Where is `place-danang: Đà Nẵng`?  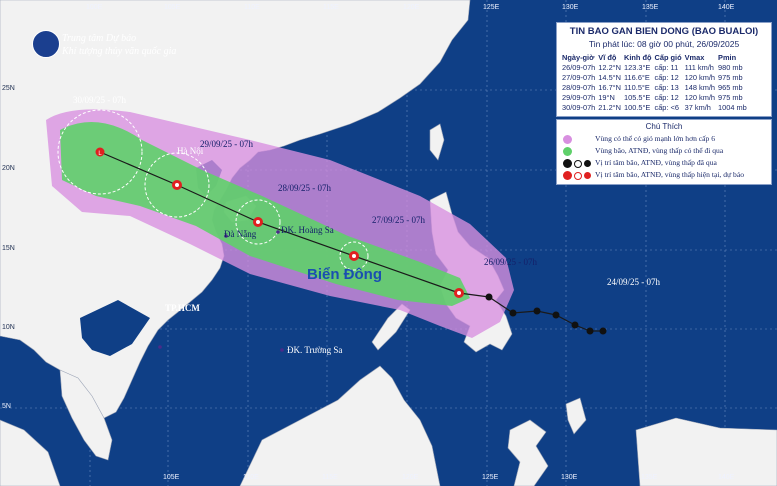 place-danang: Đà Nẵng is located at coordinates (240, 234).